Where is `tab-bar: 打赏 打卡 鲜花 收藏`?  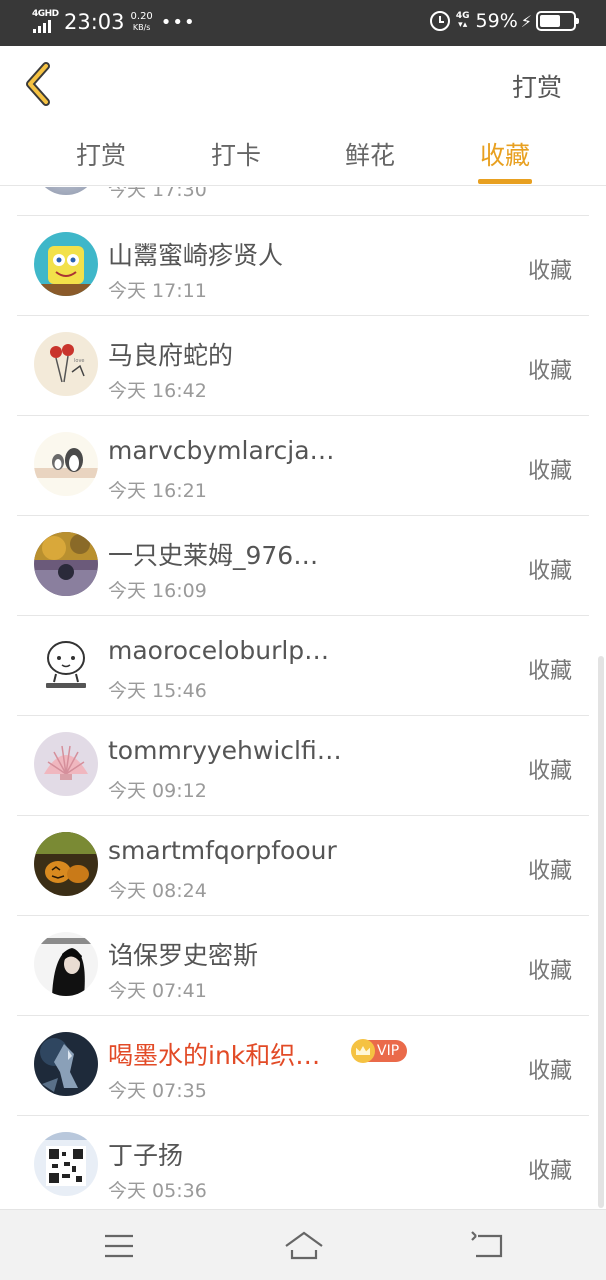
tab-bar: 打赏 打卡 鲜花 收藏 is located at coordinates (303, 154).